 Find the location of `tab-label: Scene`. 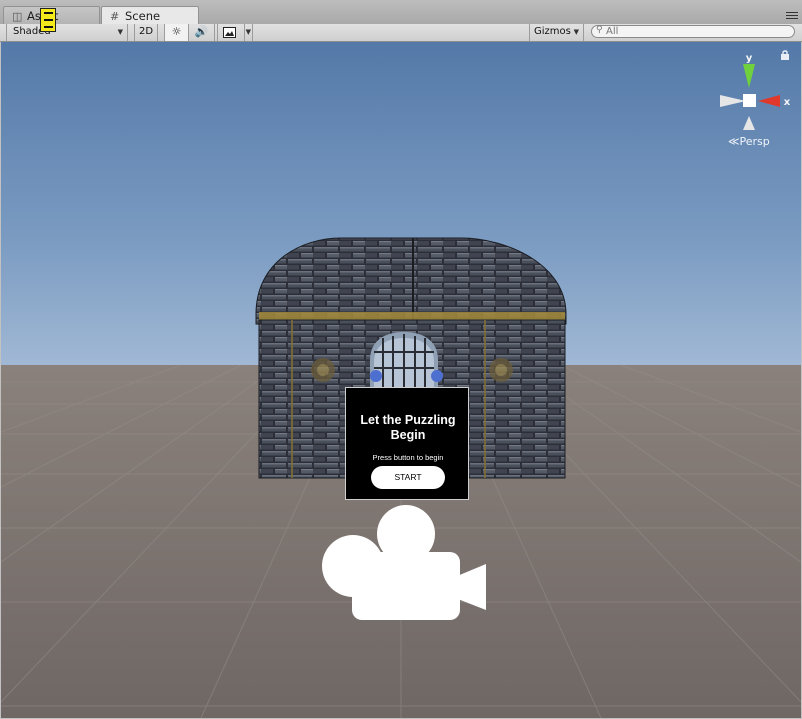

tab-label: Scene is located at coordinates (143, 16).